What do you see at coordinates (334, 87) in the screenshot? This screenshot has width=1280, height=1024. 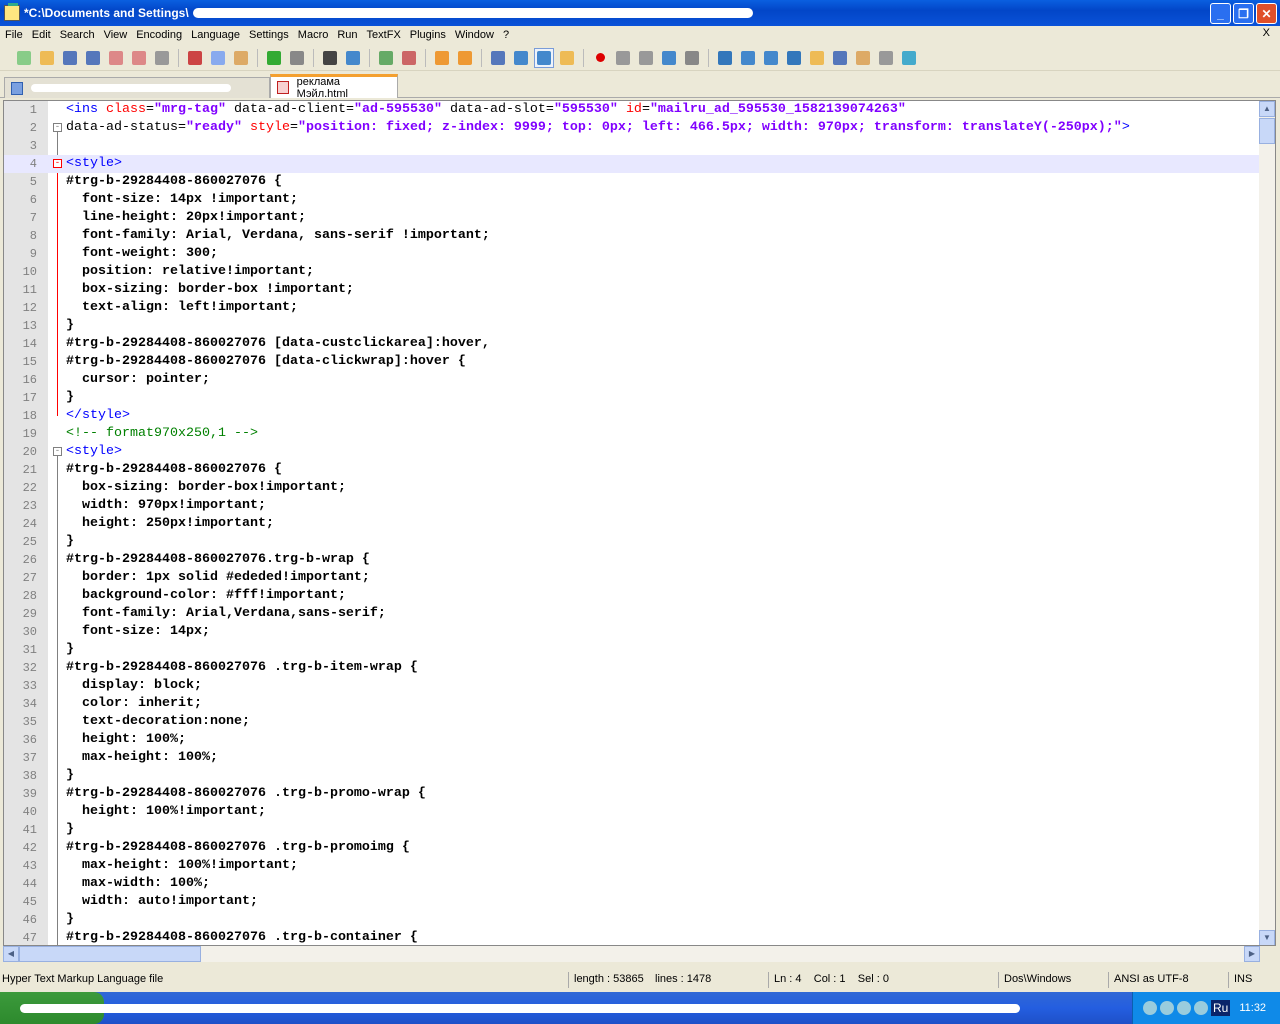 I see `tab-document-2: реклама Мэйл.html` at bounding box center [334, 87].